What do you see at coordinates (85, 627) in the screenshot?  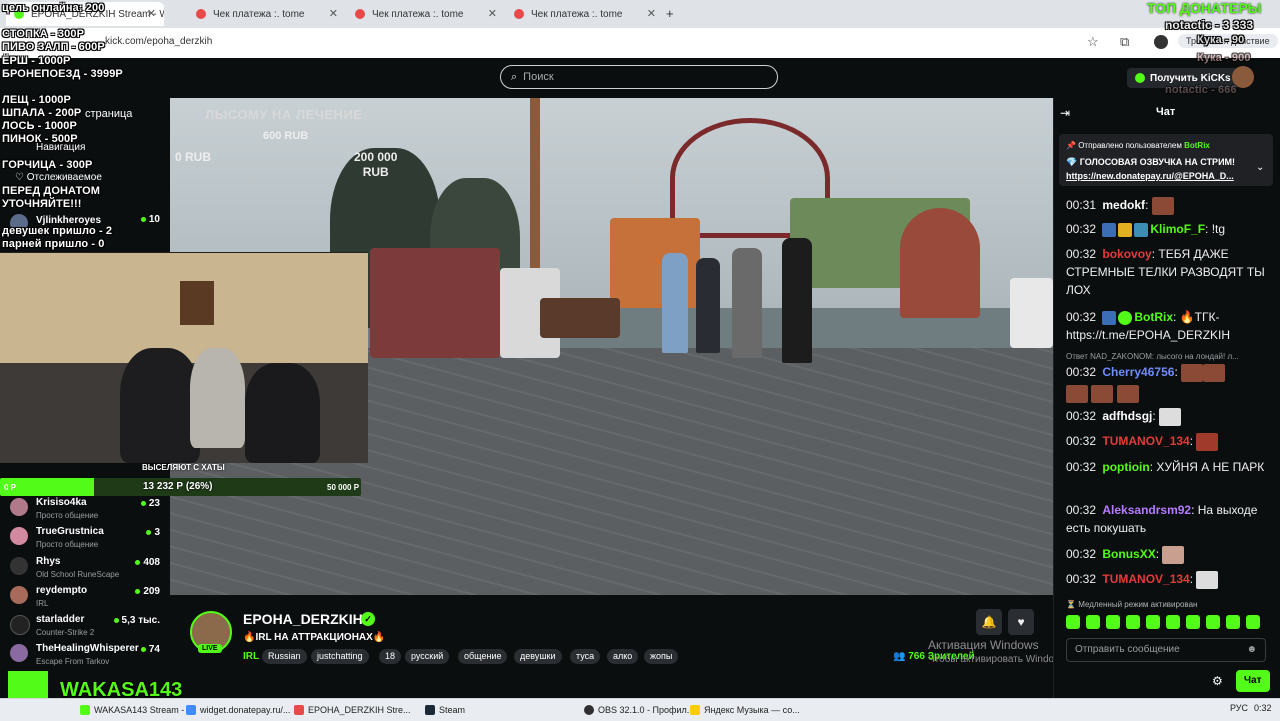 I see `list-item: starladder Counter-Strike 2 5,3 тыс.` at bounding box center [85, 627].